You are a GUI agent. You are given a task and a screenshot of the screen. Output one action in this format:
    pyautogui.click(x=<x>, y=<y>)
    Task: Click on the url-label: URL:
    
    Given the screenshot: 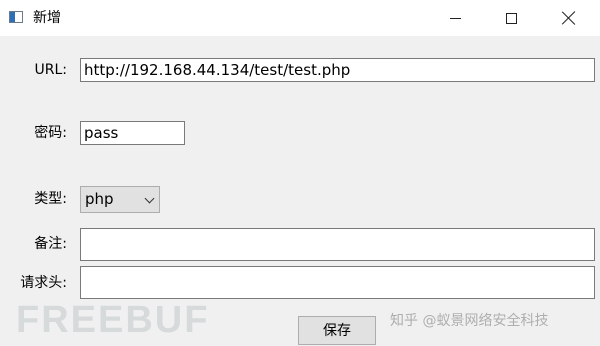 What is the action you would take?
    pyautogui.click(x=51, y=70)
    